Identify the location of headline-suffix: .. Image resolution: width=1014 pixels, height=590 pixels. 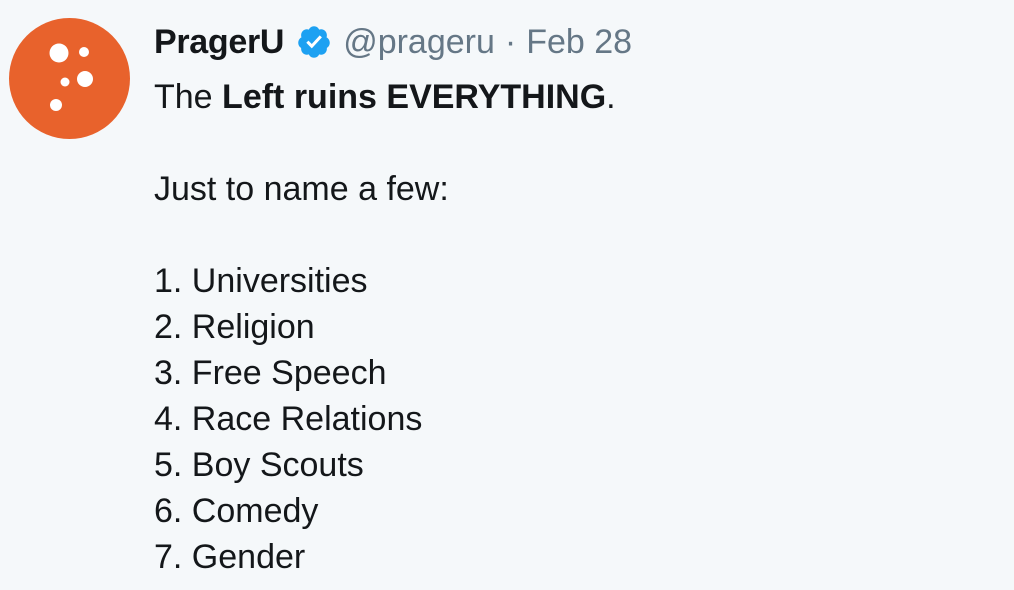
(611, 97).